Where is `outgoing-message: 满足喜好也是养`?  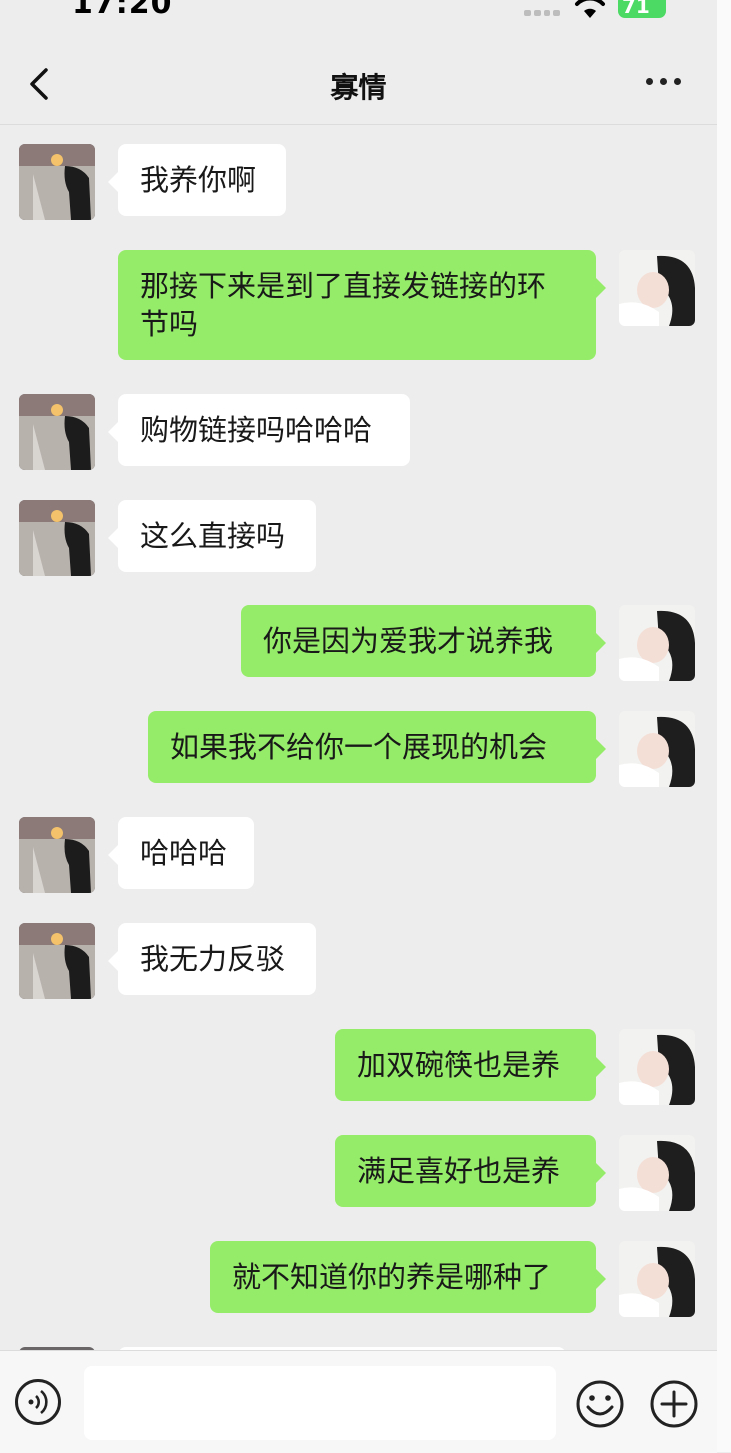 outgoing-message: 满足喜好也是养 is located at coordinates (470, 1171).